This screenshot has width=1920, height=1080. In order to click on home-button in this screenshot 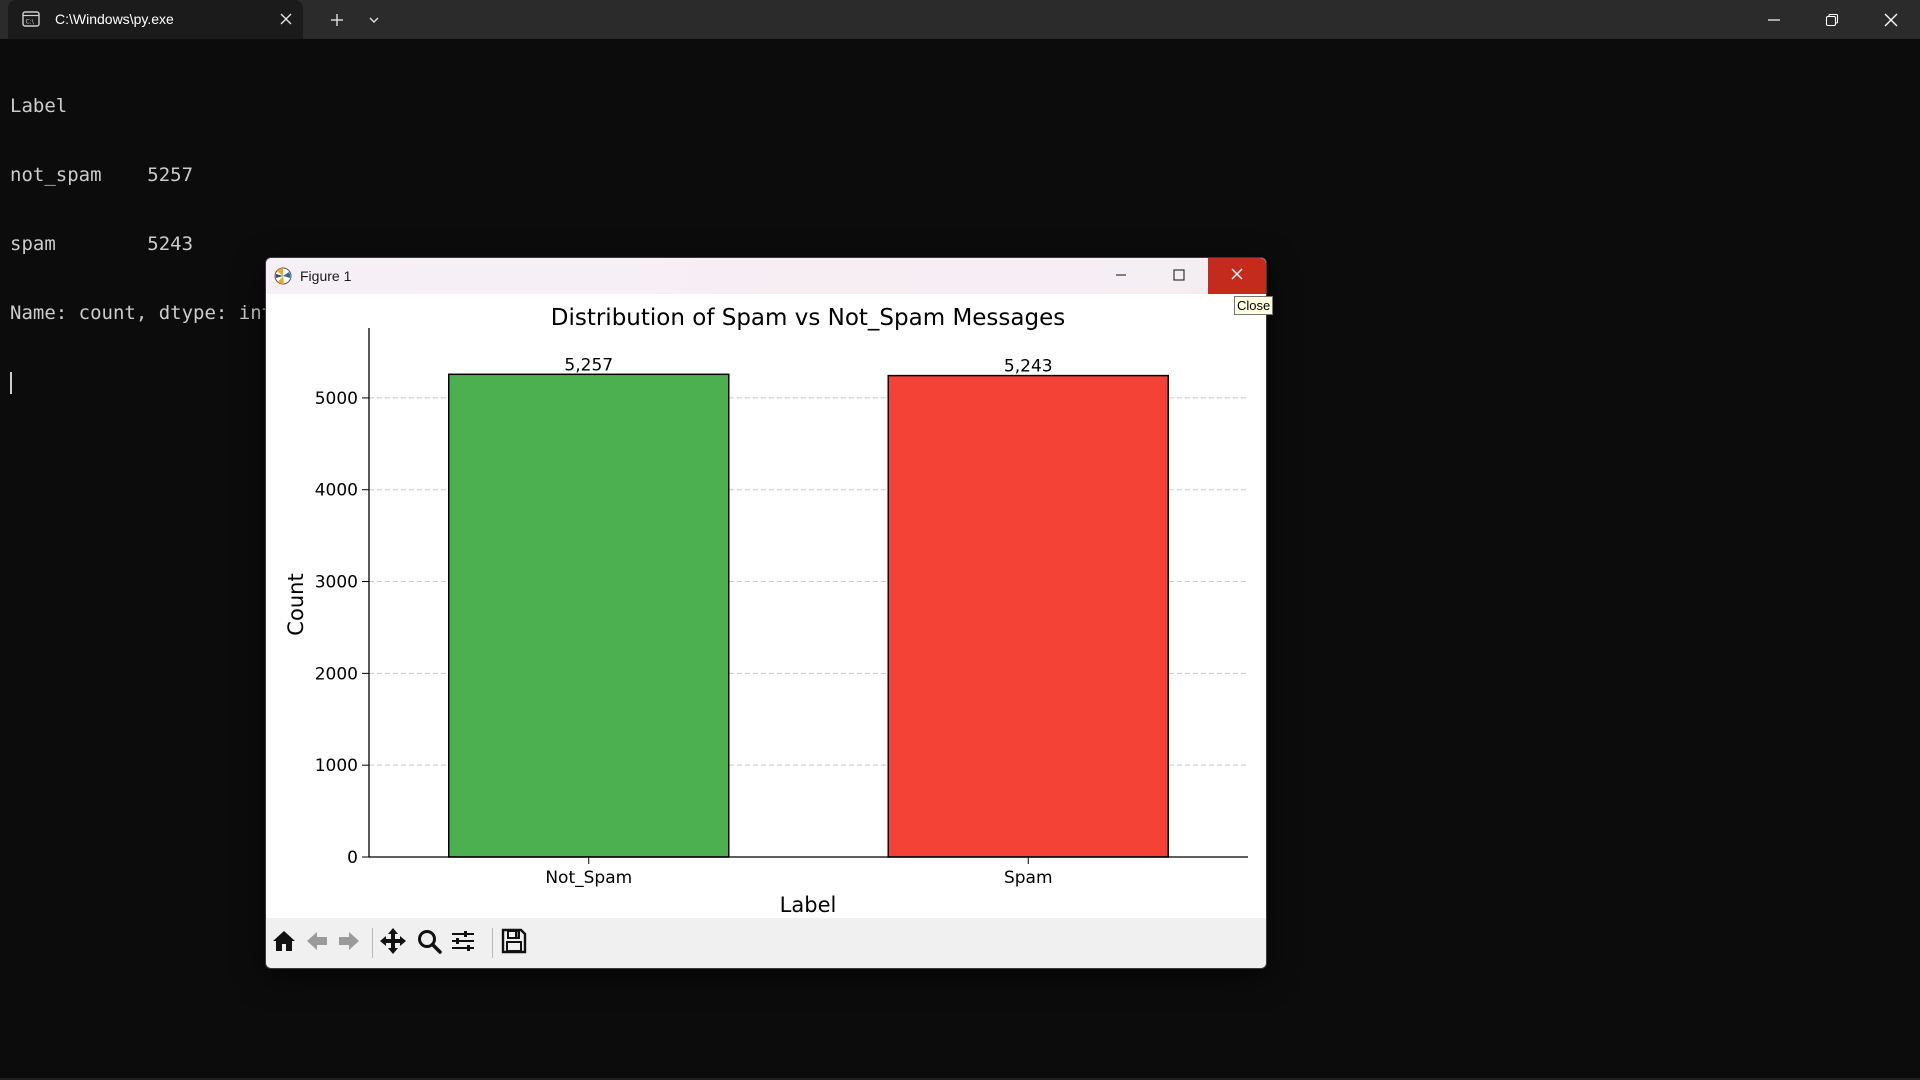, I will do `click(284, 943)`.